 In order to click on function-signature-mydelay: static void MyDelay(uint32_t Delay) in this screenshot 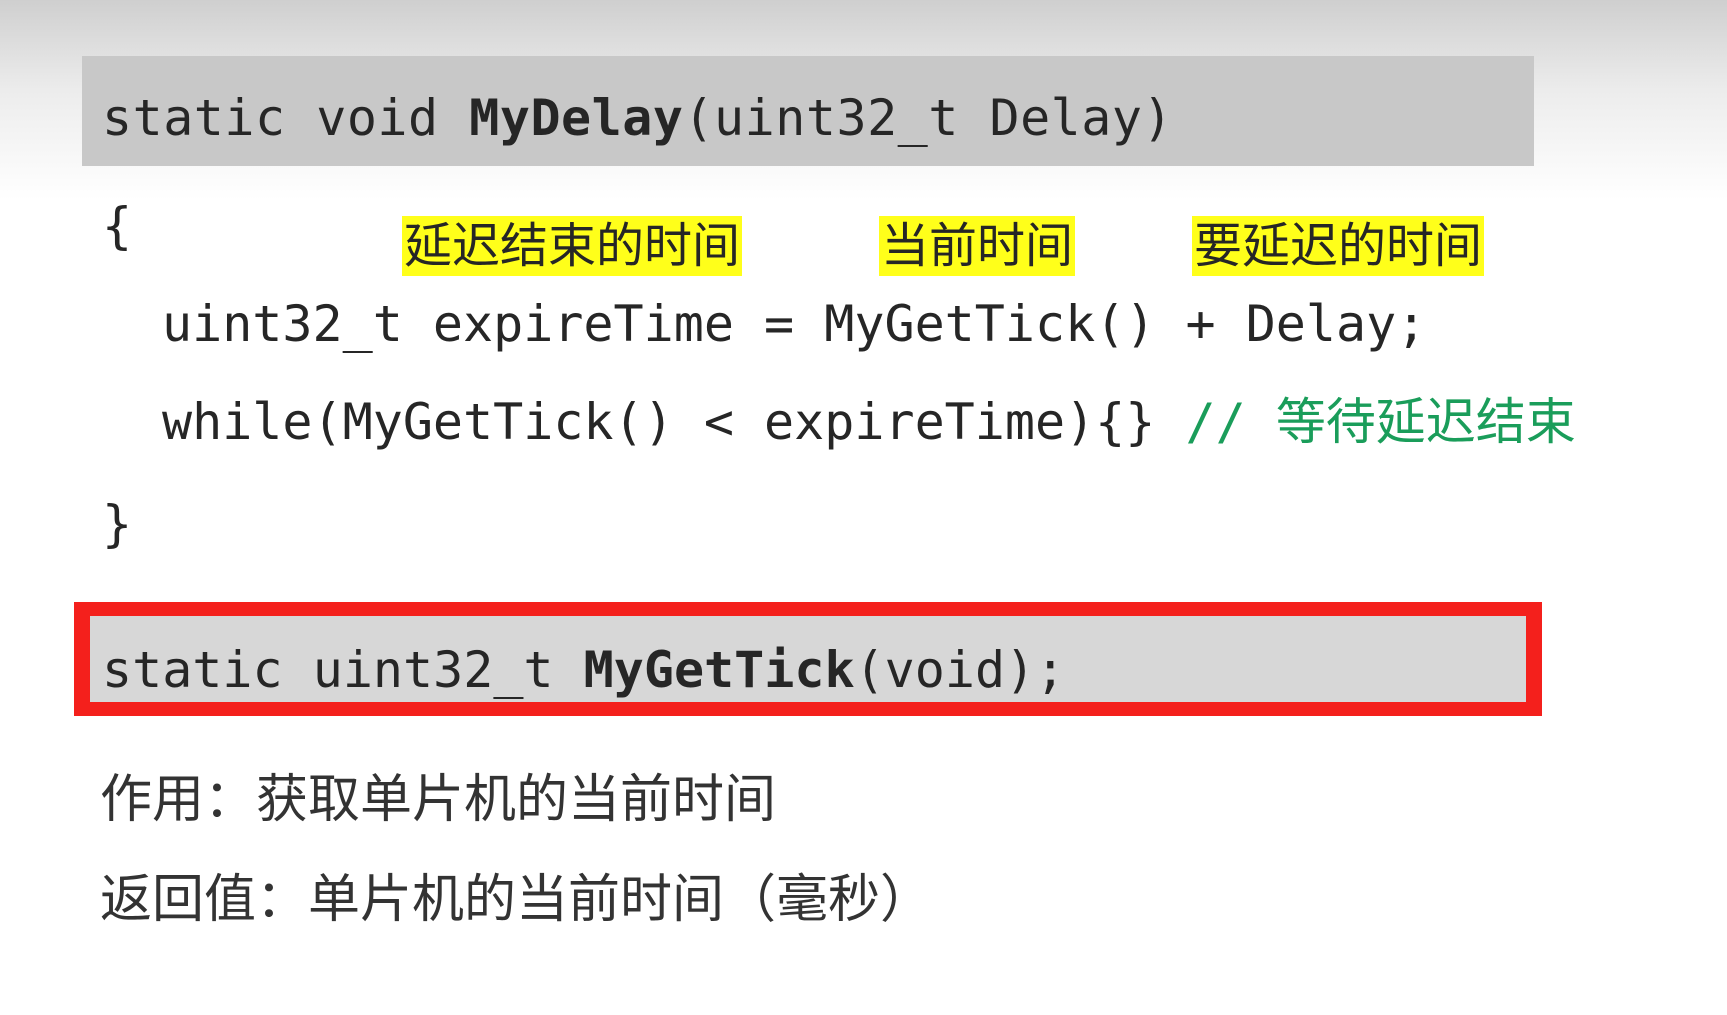, I will do `click(637, 118)`.